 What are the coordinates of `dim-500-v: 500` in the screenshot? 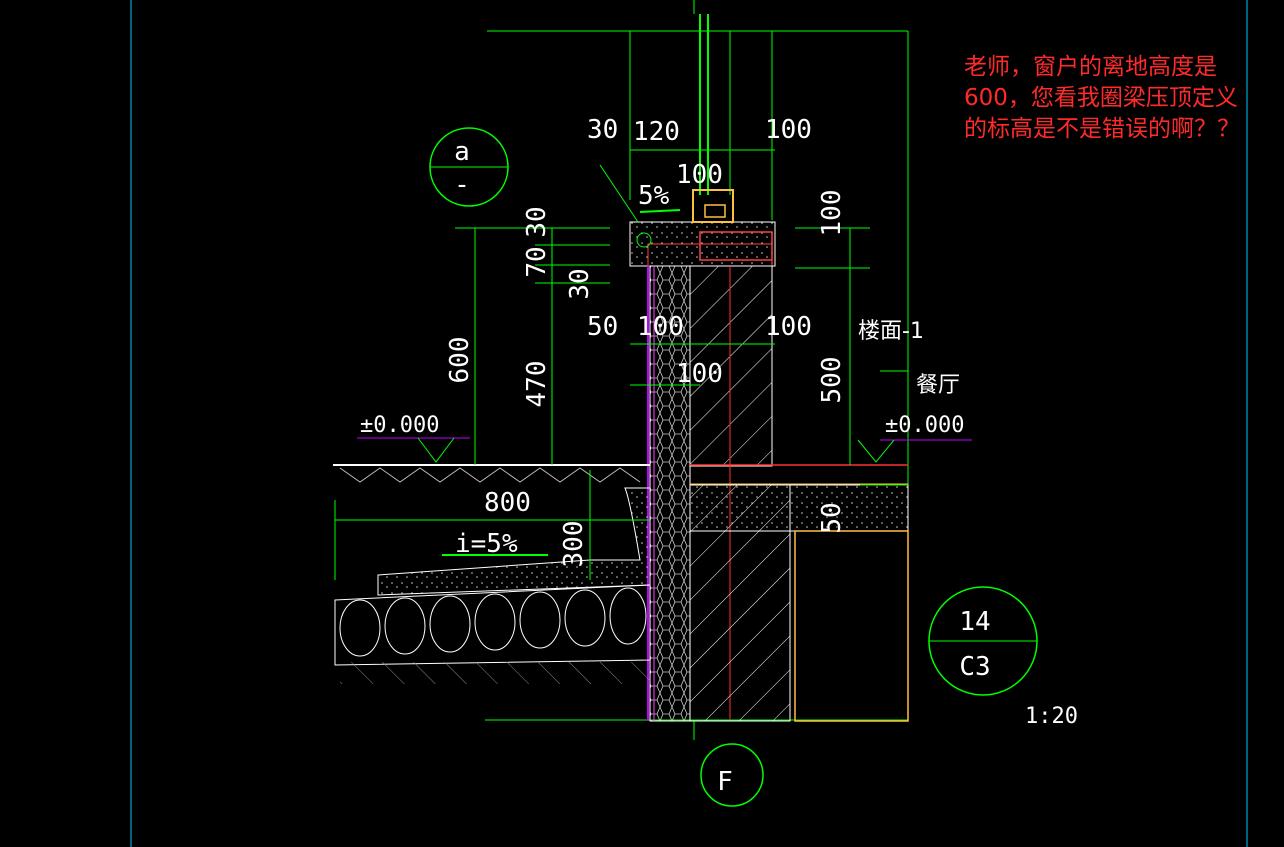 It's located at (832, 380).